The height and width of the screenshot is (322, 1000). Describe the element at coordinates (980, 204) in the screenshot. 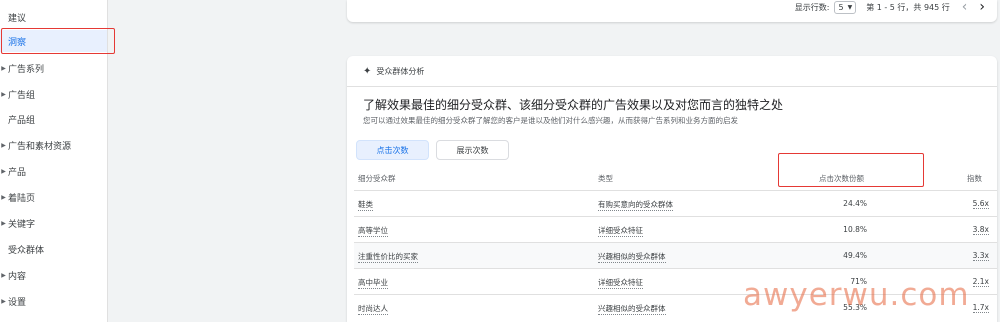

I see `index-value: 5.6x` at that location.